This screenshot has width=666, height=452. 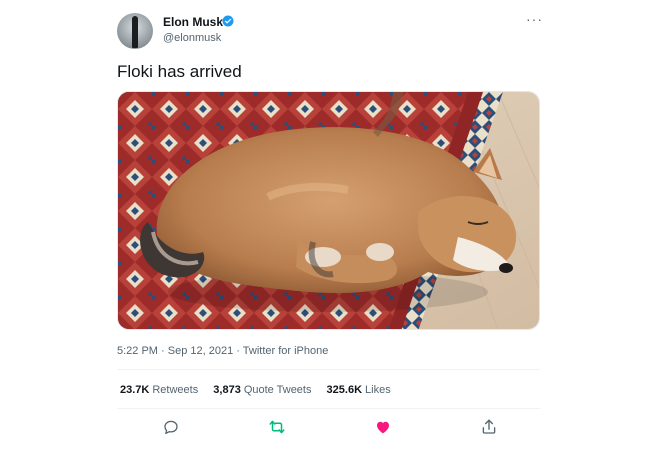 What do you see at coordinates (135, 390) in the screenshot?
I see `retweets-count: 23.7K` at bounding box center [135, 390].